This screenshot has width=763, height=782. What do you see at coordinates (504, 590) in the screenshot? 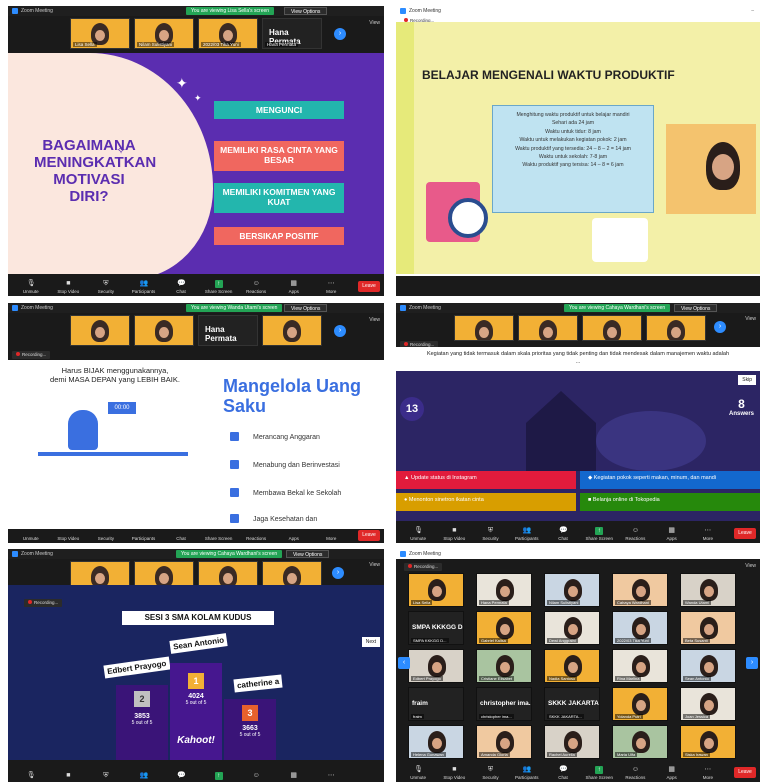
I see `gallery-participant-tile: Hana Permata` at bounding box center [504, 590].